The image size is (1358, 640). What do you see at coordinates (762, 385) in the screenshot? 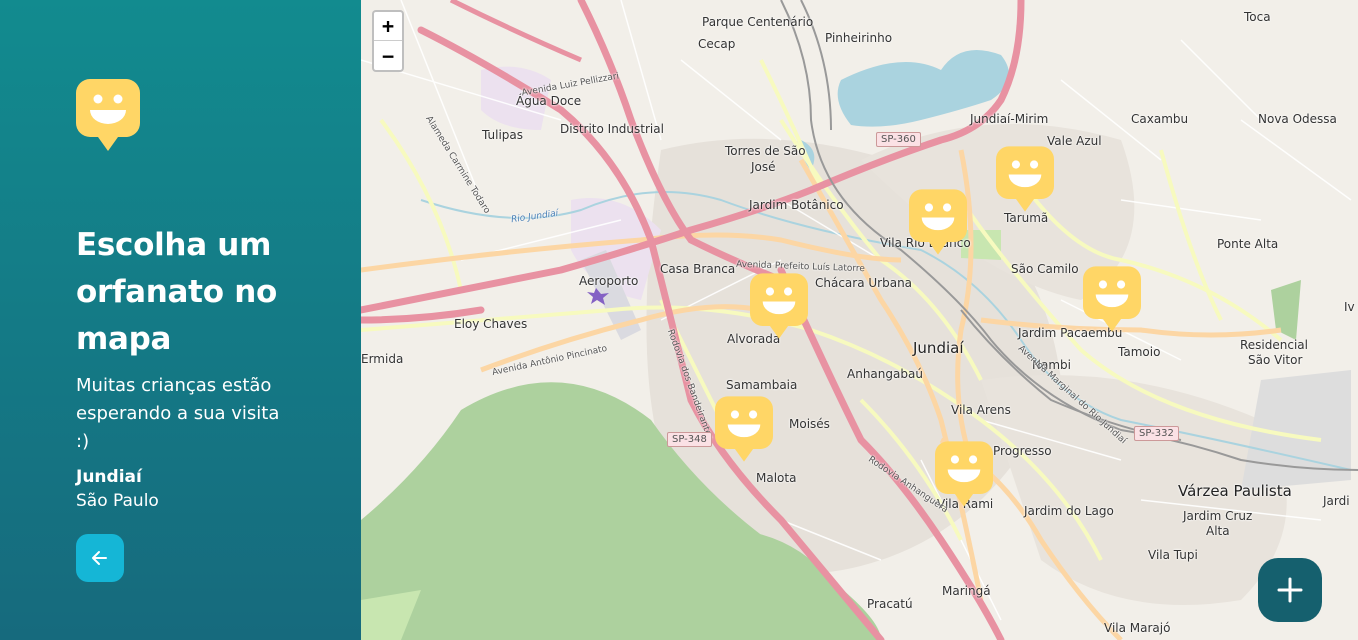
I see `place-label: Samambaia` at bounding box center [762, 385].